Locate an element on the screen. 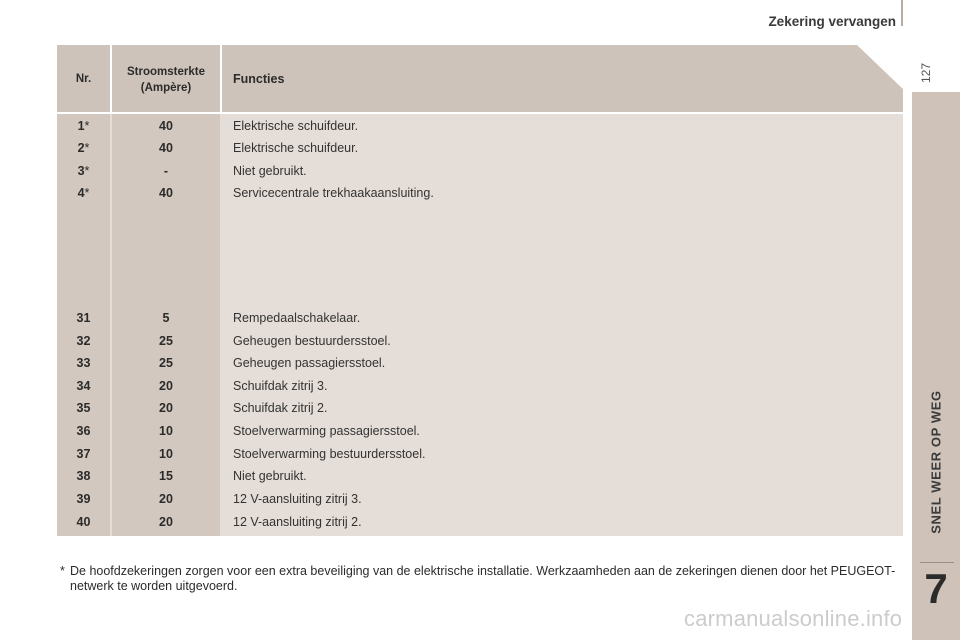 The width and height of the screenshot is (960, 640). fuse-number-text: 40 is located at coordinates (83, 522).